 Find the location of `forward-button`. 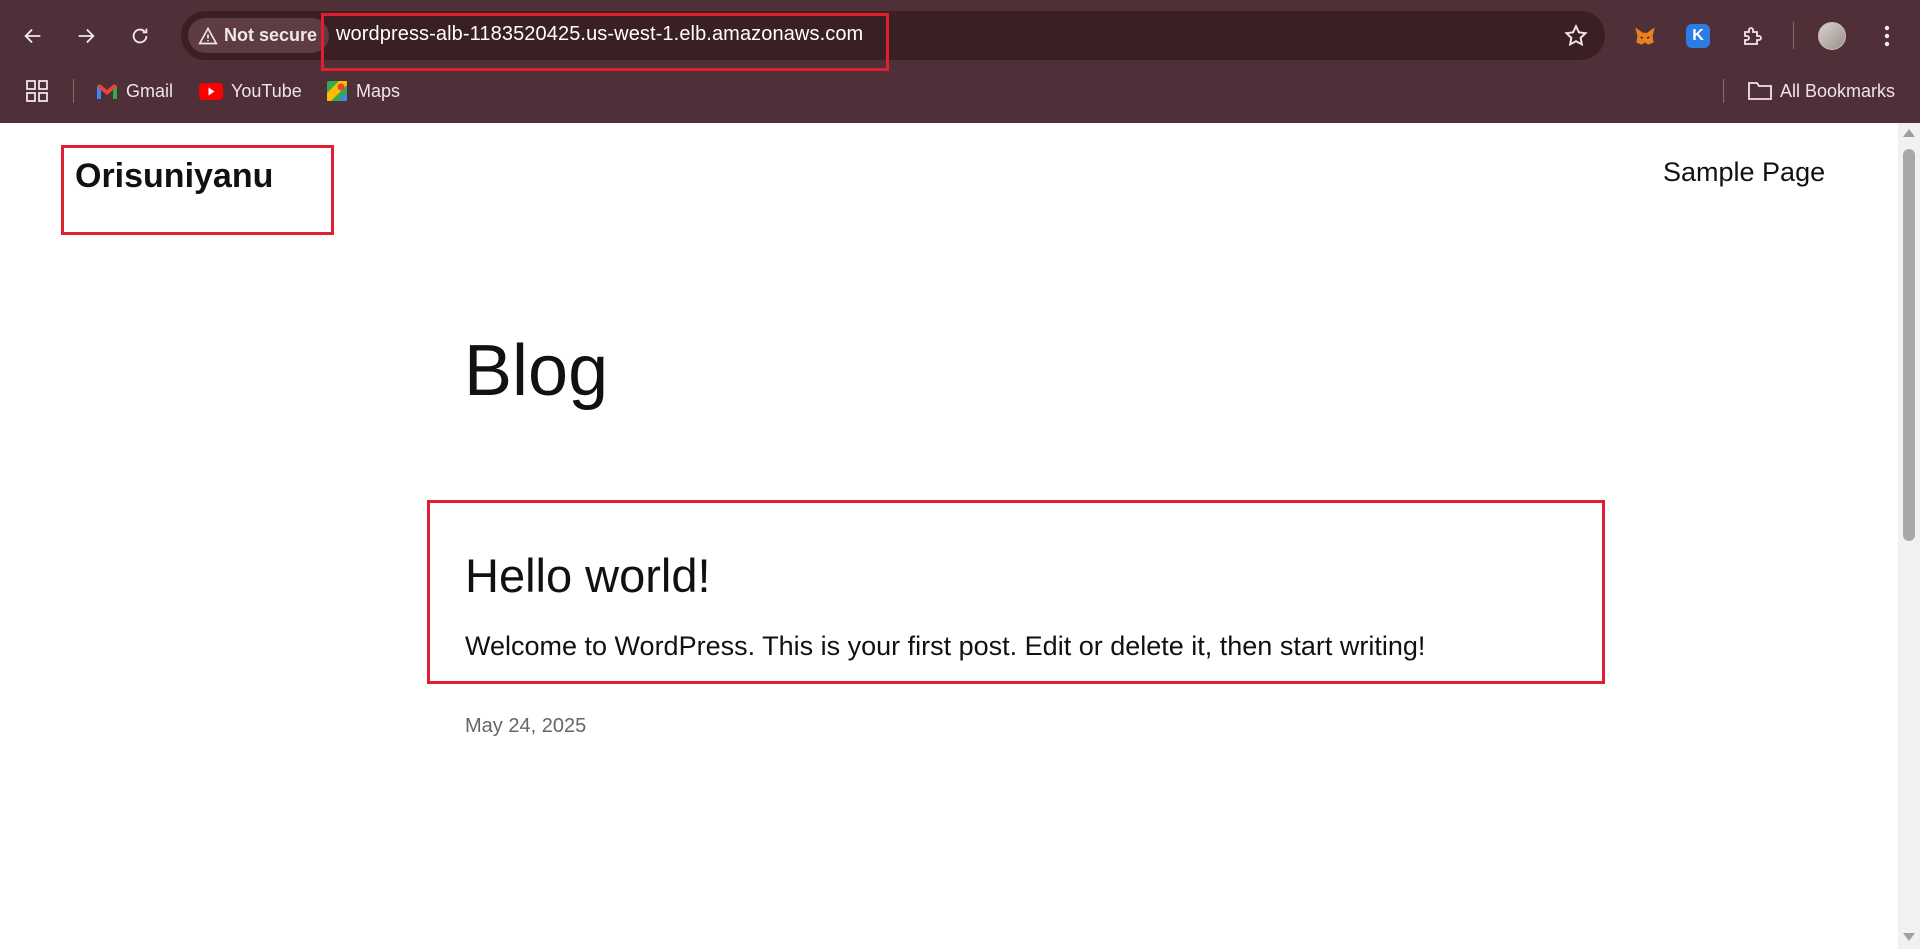

forward-button is located at coordinates (86, 36).